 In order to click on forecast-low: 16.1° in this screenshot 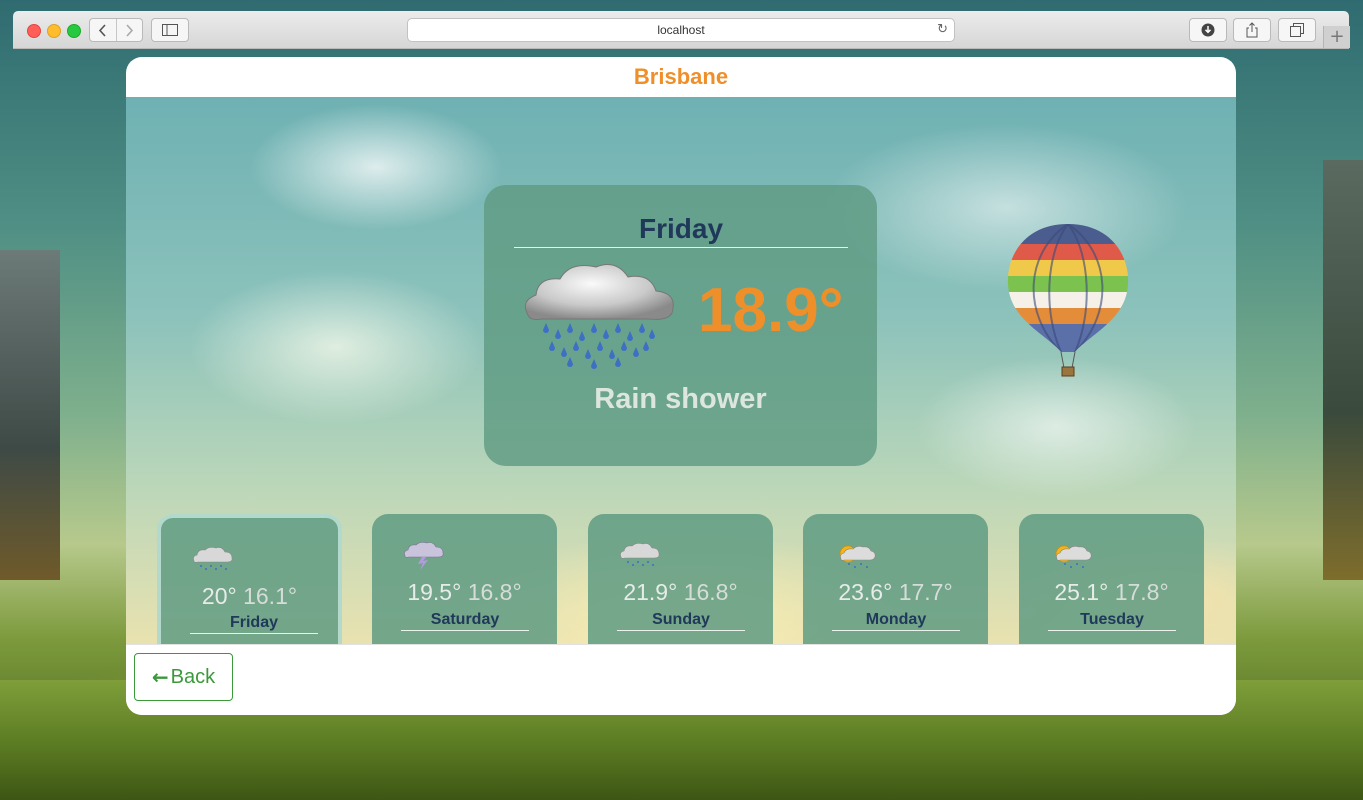, I will do `click(270, 596)`.